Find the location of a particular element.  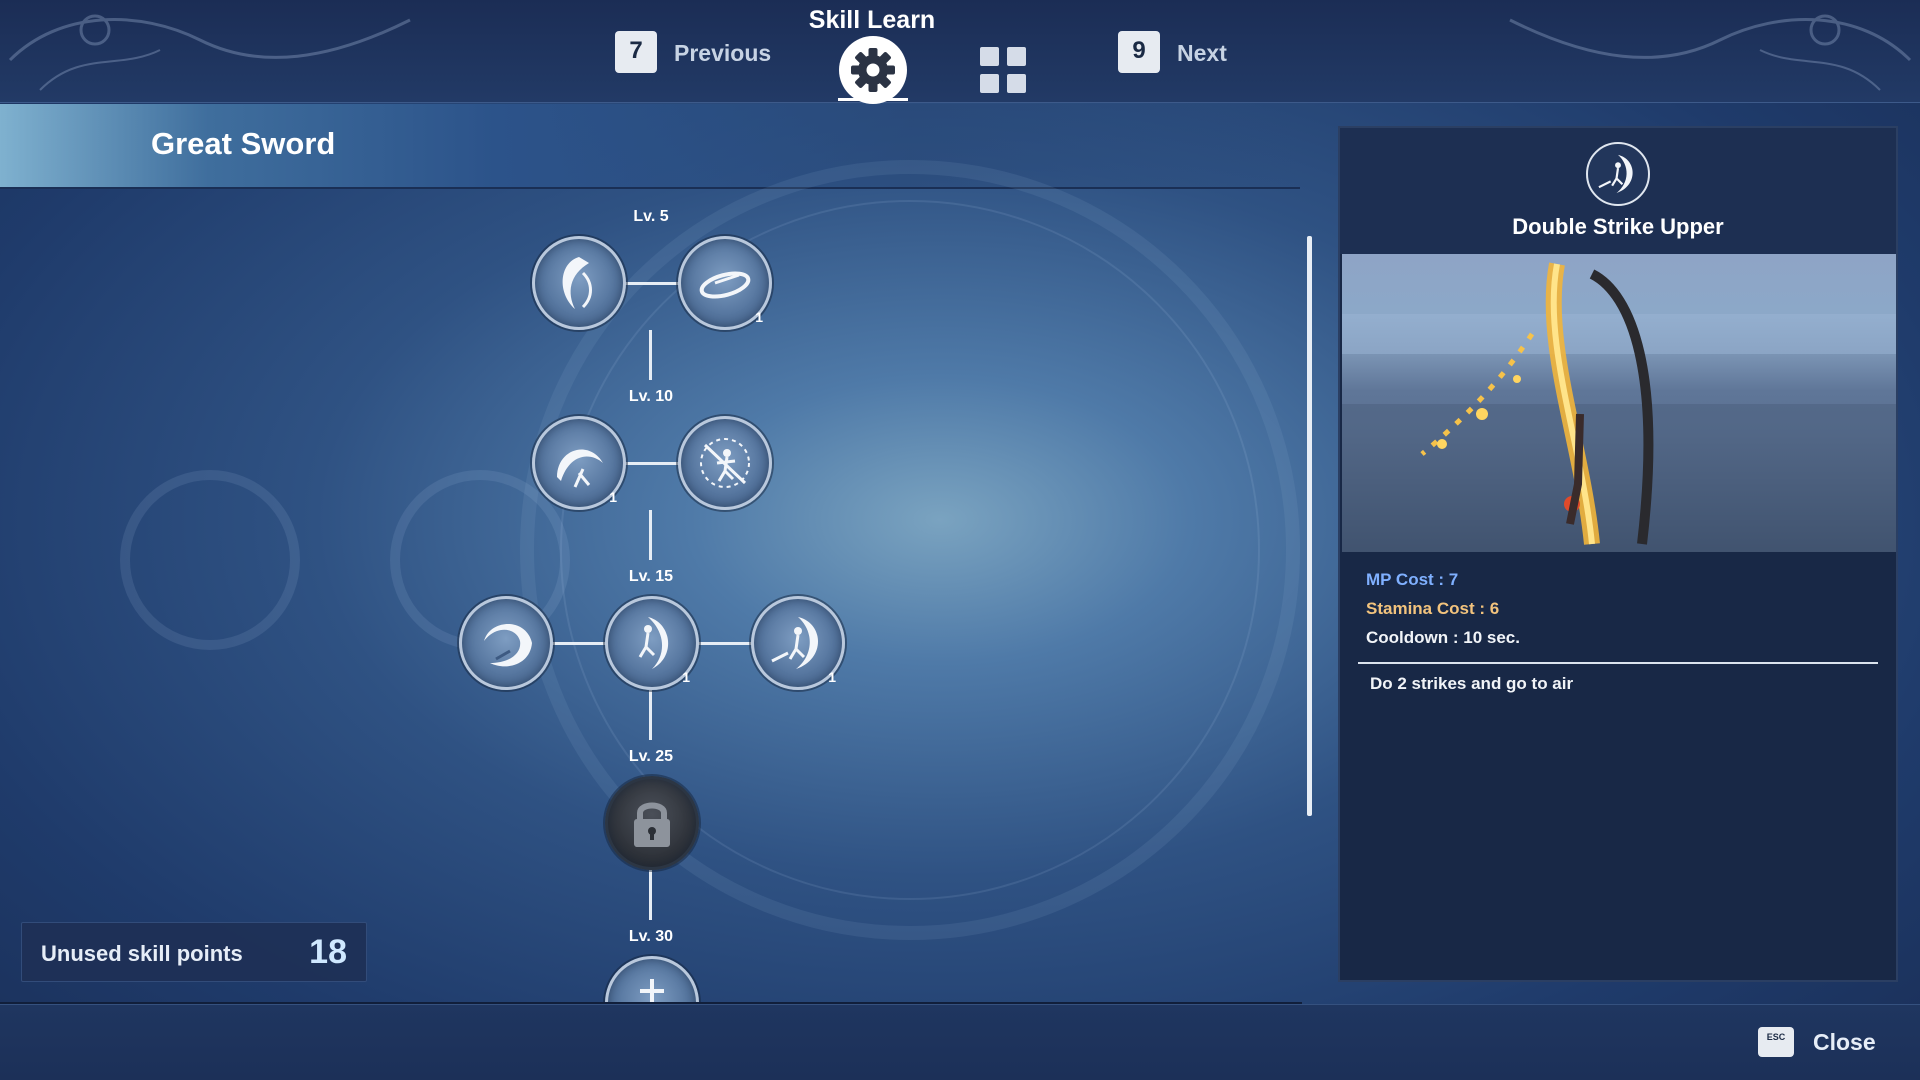

skill-detail-header: Double Strike Upper is located at coordinates (1618, 191).